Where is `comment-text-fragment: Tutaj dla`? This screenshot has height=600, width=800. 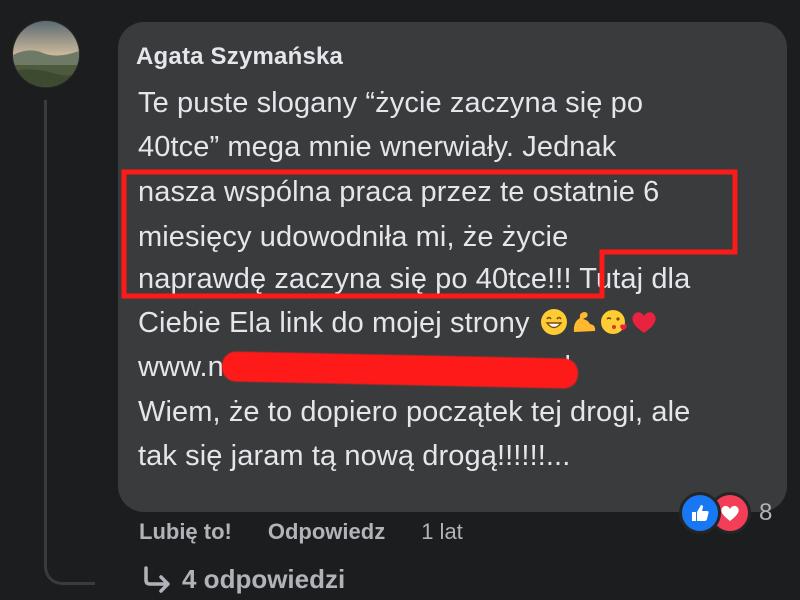 comment-text-fragment: Tutaj dla is located at coordinates (631, 279).